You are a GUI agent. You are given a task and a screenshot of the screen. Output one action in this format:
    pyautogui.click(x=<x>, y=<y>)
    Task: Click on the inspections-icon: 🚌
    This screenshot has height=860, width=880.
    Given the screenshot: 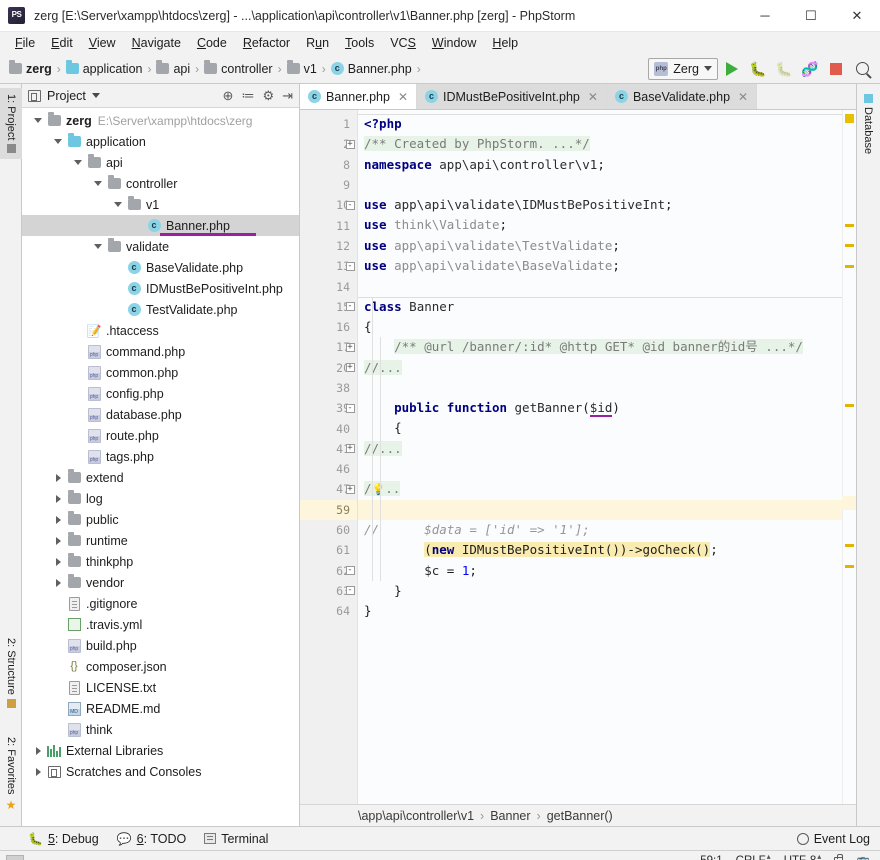 What is the action you would take?
    pyautogui.click(x=863, y=857)
    